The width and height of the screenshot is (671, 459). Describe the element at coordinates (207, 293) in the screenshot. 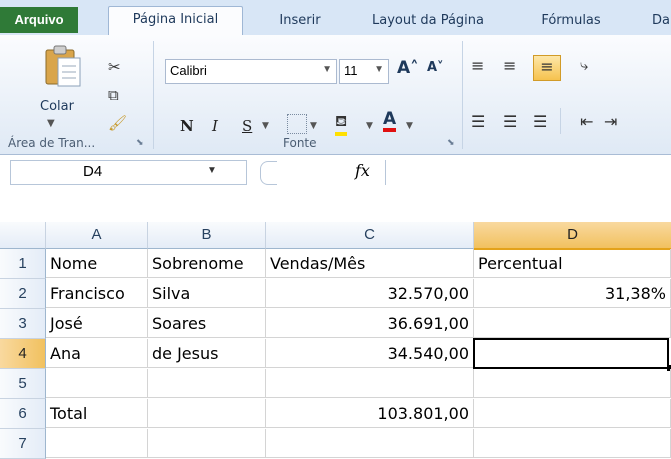

I see `cell-b2: Silva` at that location.